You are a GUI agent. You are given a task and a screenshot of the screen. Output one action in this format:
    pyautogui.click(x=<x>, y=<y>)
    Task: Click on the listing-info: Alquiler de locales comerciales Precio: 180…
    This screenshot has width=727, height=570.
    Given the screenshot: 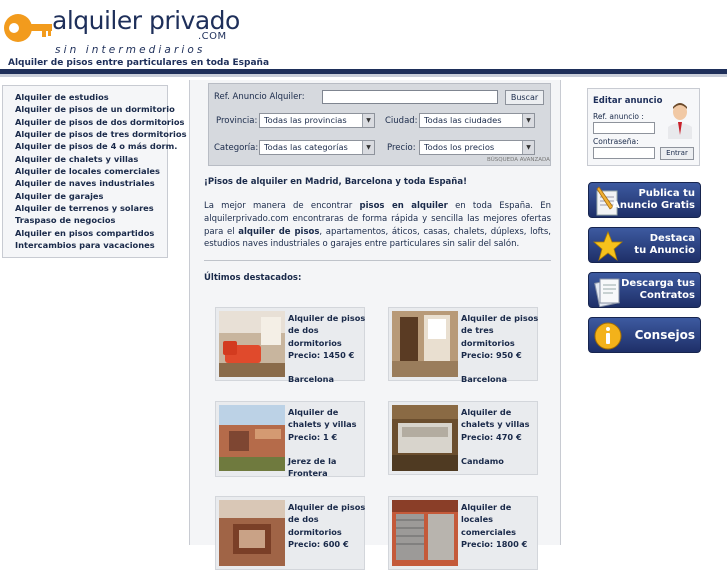 What is the action you would take?
    pyautogui.click(x=494, y=525)
    